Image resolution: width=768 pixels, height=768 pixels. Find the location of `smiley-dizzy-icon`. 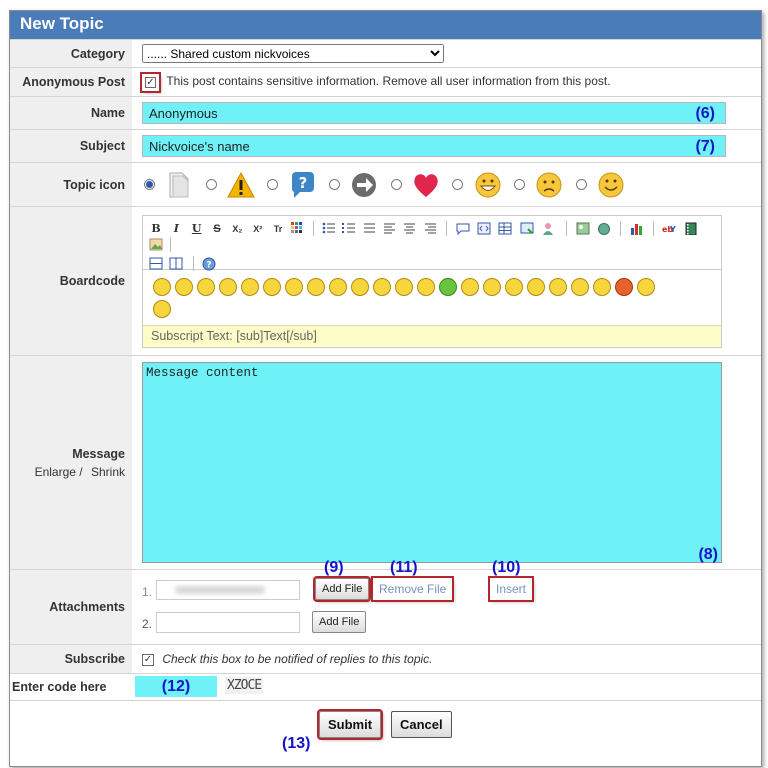

smiley-dizzy-icon is located at coordinates (492, 286).